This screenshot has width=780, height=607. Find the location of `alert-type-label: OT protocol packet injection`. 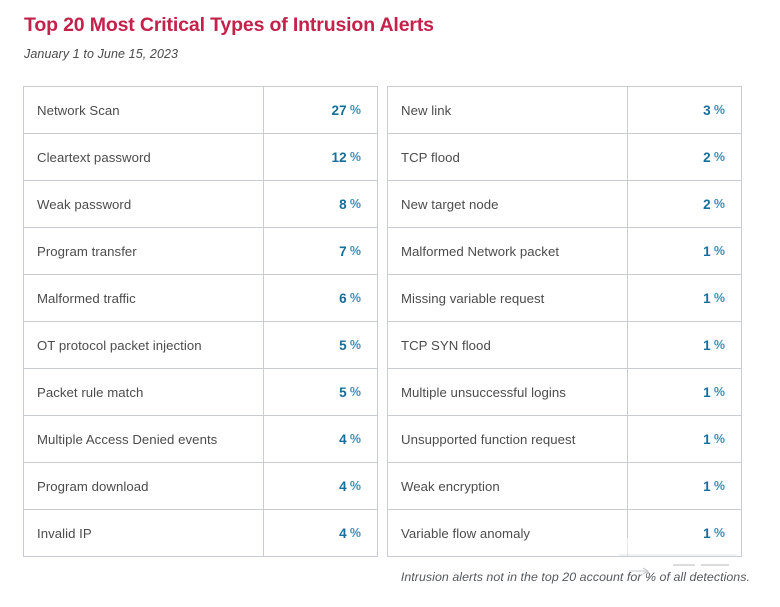

alert-type-label: OT protocol packet injection is located at coordinates (119, 345).